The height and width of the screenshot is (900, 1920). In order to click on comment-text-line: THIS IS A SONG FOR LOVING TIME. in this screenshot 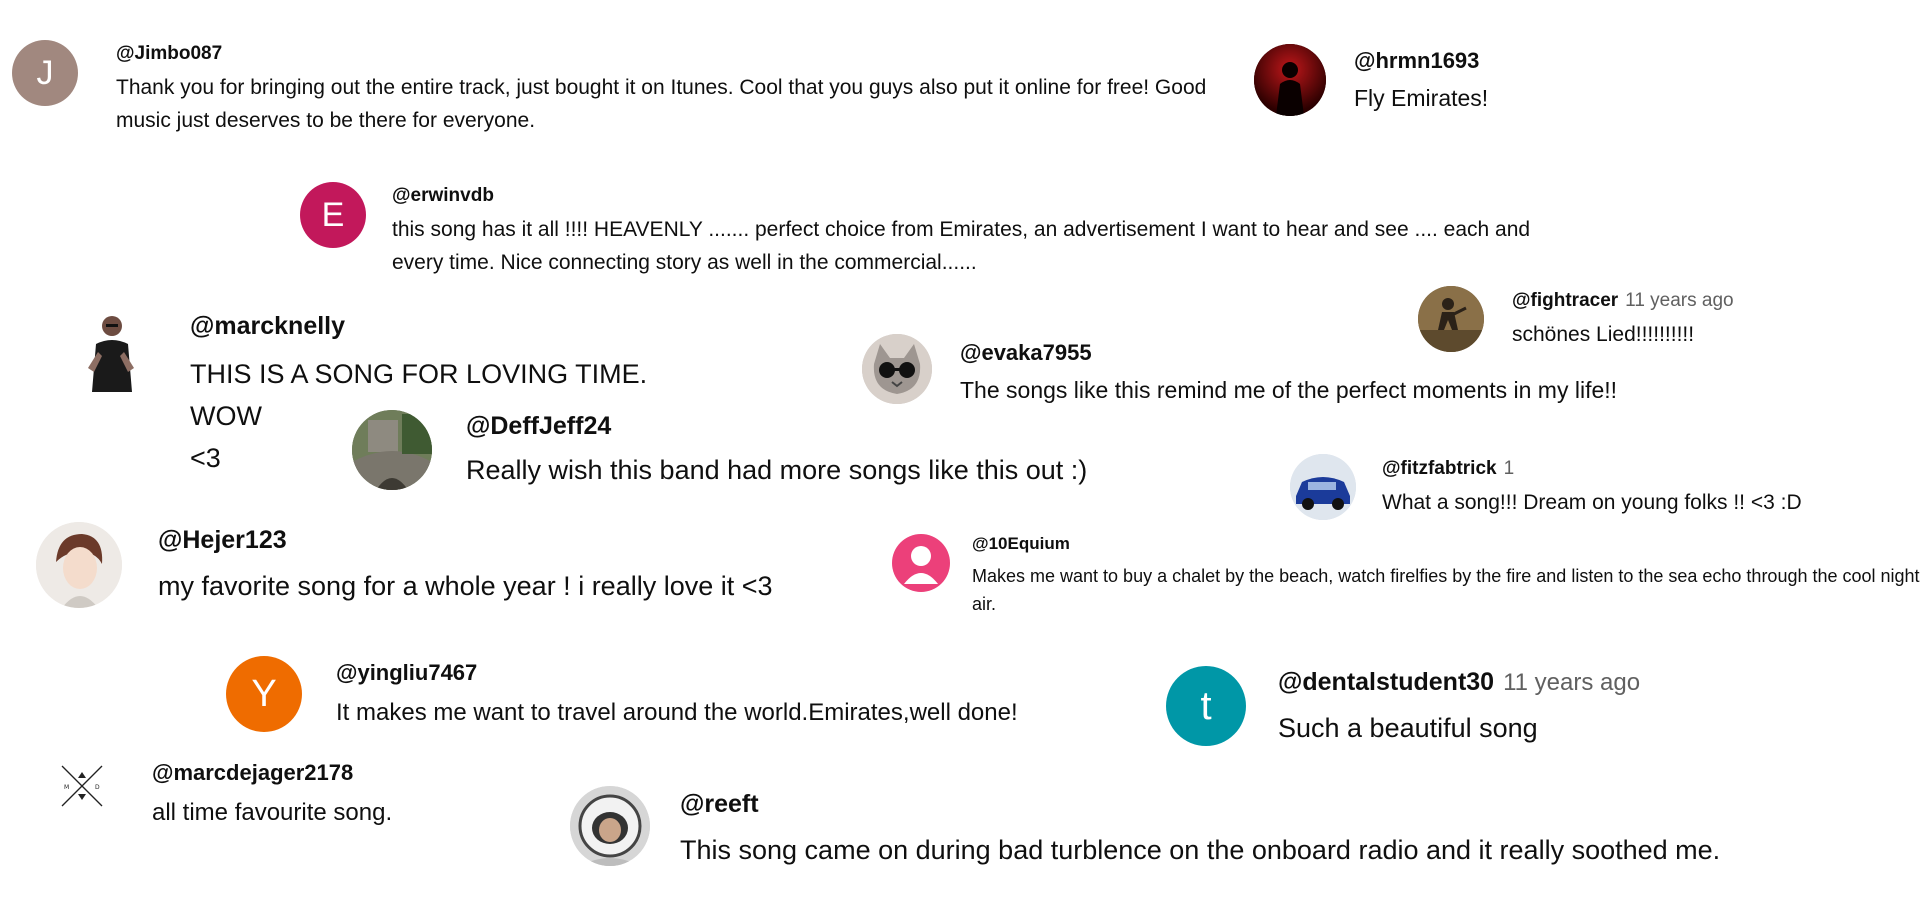, I will do `click(419, 374)`.